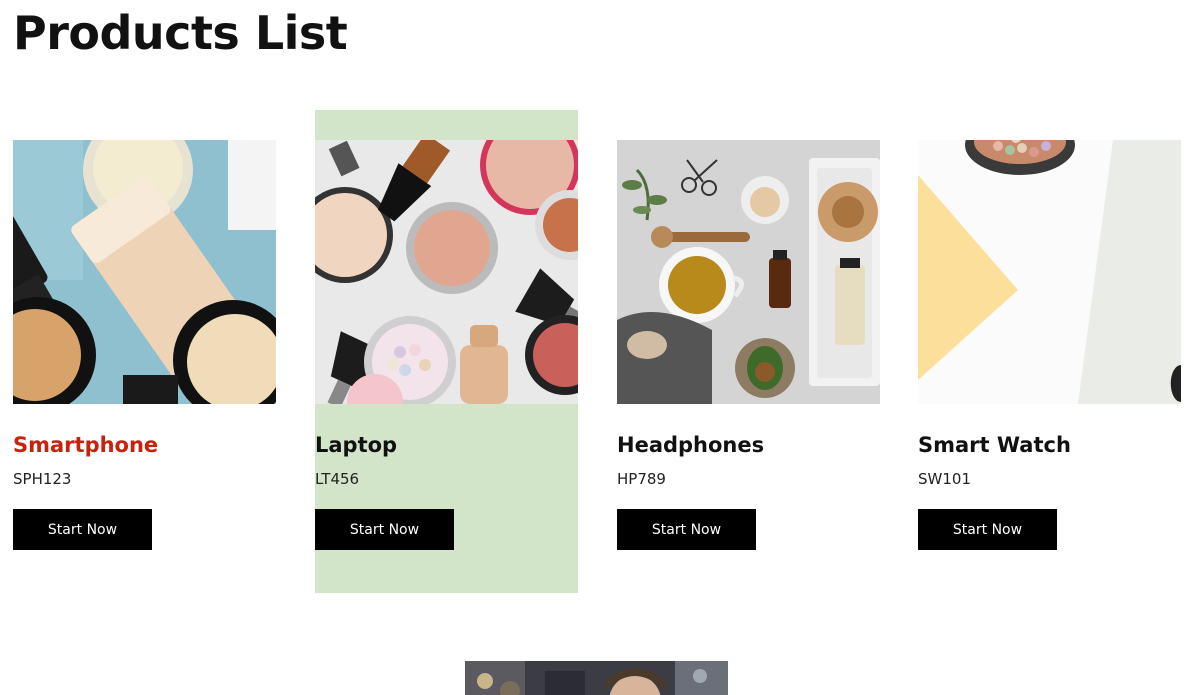  I want to click on product-code: HP789, so click(641, 479).